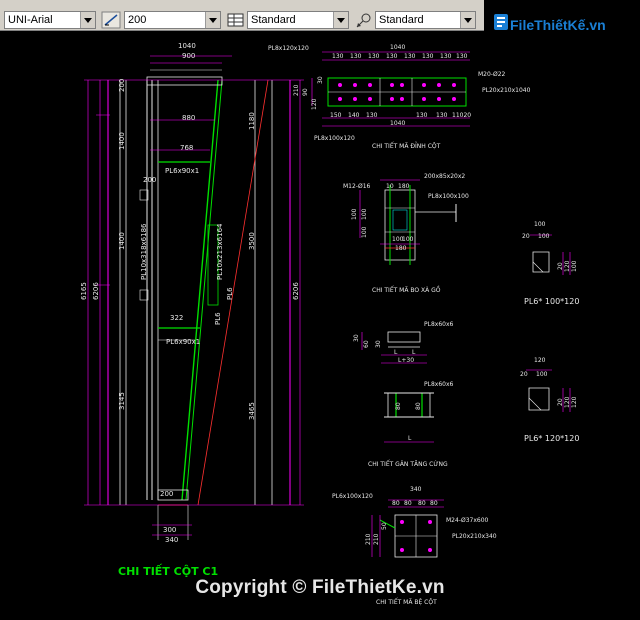 The height and width of the screenshot is (620, 640). Describe the element at coordinates (182, 171) in the screenshot. I see `col-label-pl6-top: PL6x90x1` at that location.